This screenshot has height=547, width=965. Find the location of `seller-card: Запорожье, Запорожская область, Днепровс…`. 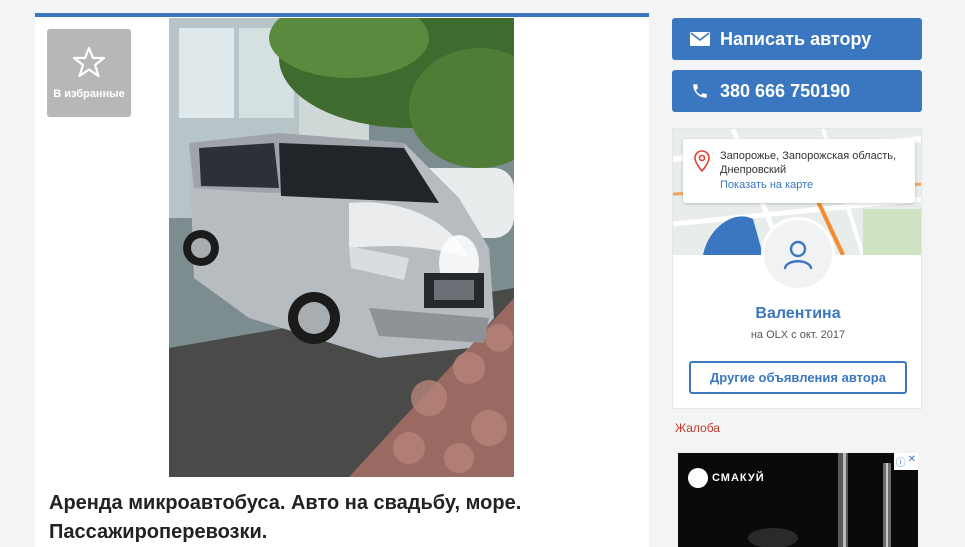

seller-card: Запорожье, Запорожская область, Днепровс… is located at coordinates (797, 268).